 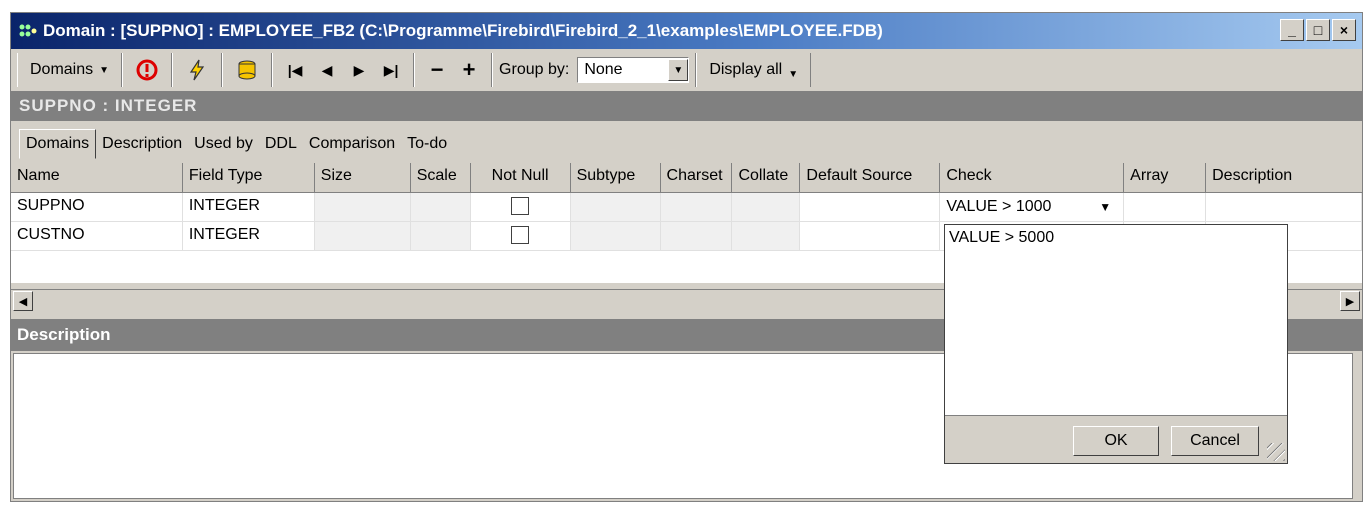 What do you see at coordinates (999, 206) in the screenshot?
I see `cell-check-value: VALUE > 1000` at bounding box center [999, 206].